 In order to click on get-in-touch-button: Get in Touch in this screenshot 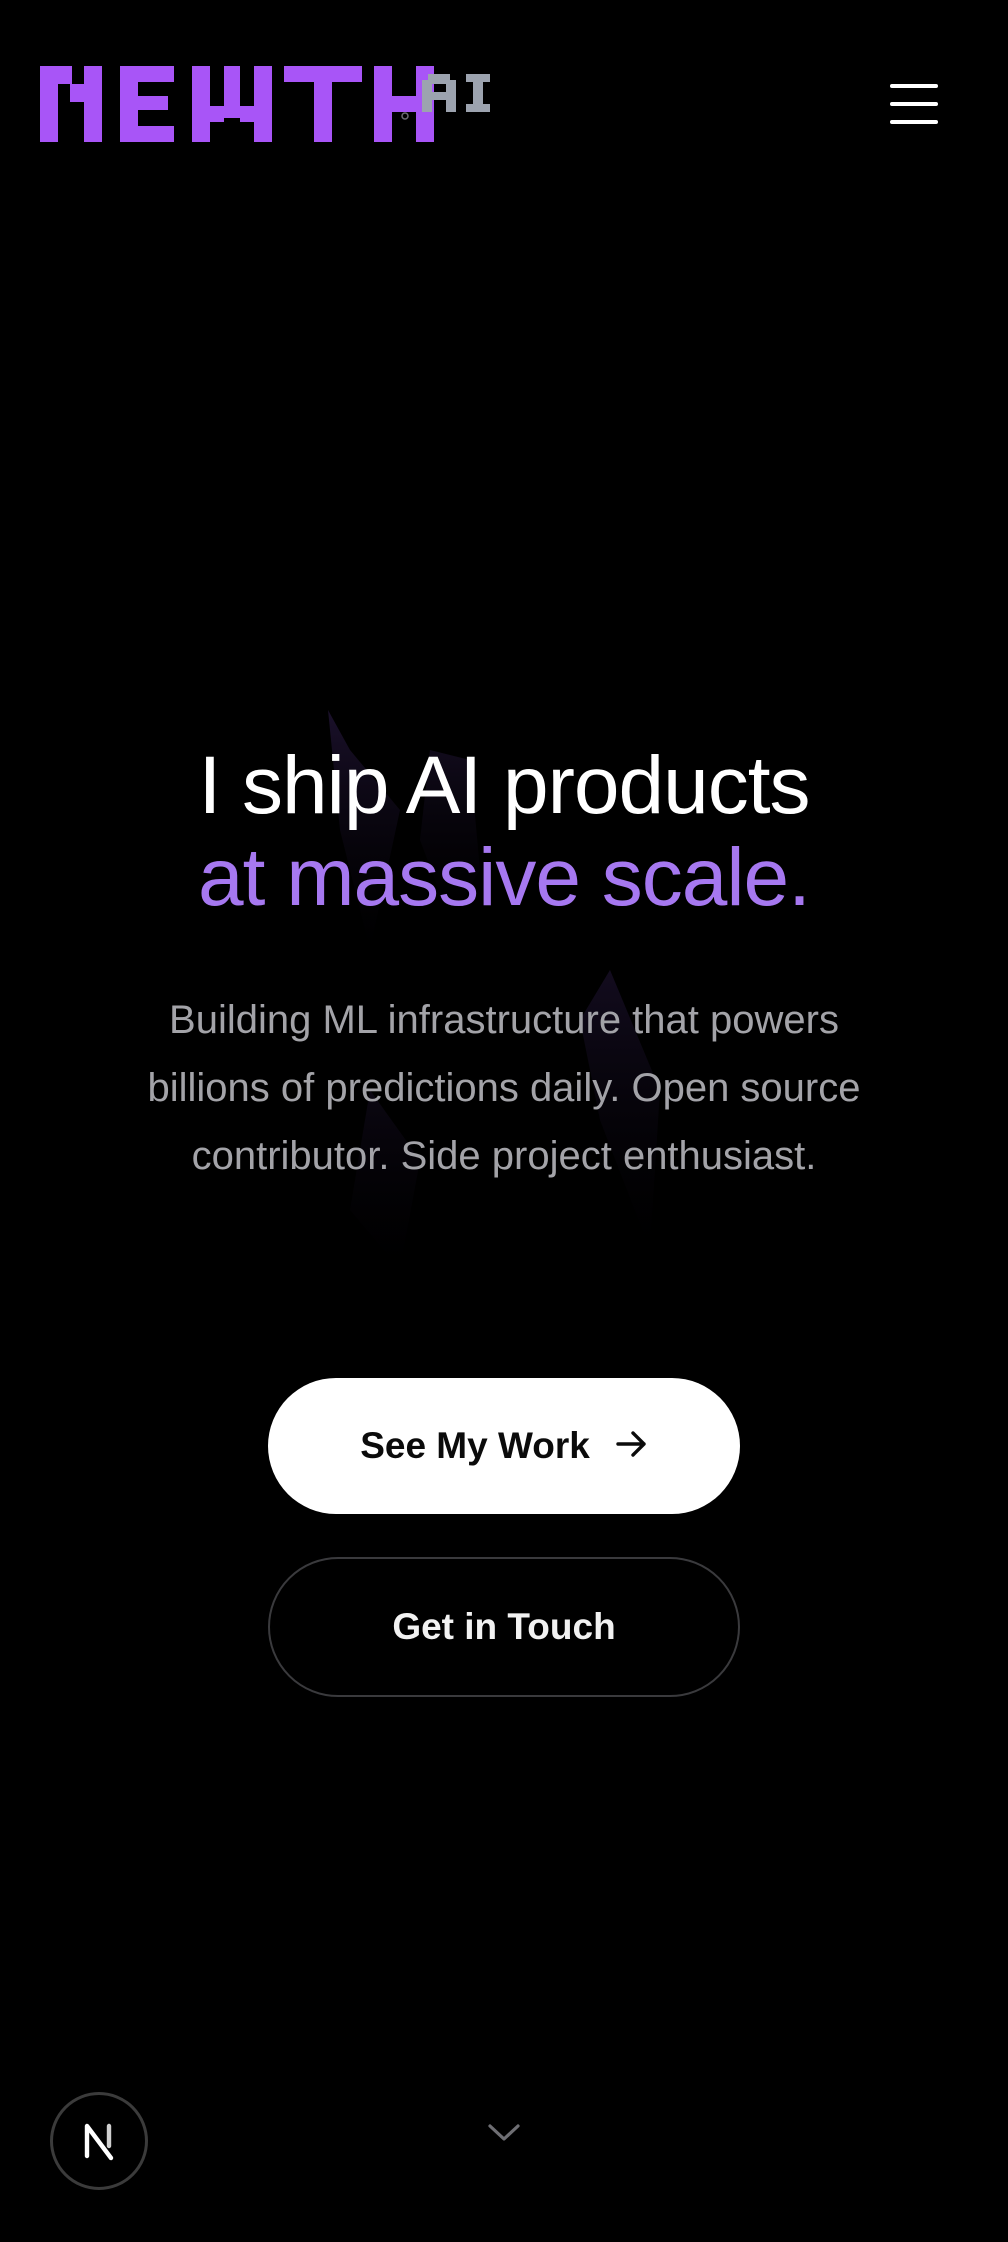, I will do `click(504, 1627)`.